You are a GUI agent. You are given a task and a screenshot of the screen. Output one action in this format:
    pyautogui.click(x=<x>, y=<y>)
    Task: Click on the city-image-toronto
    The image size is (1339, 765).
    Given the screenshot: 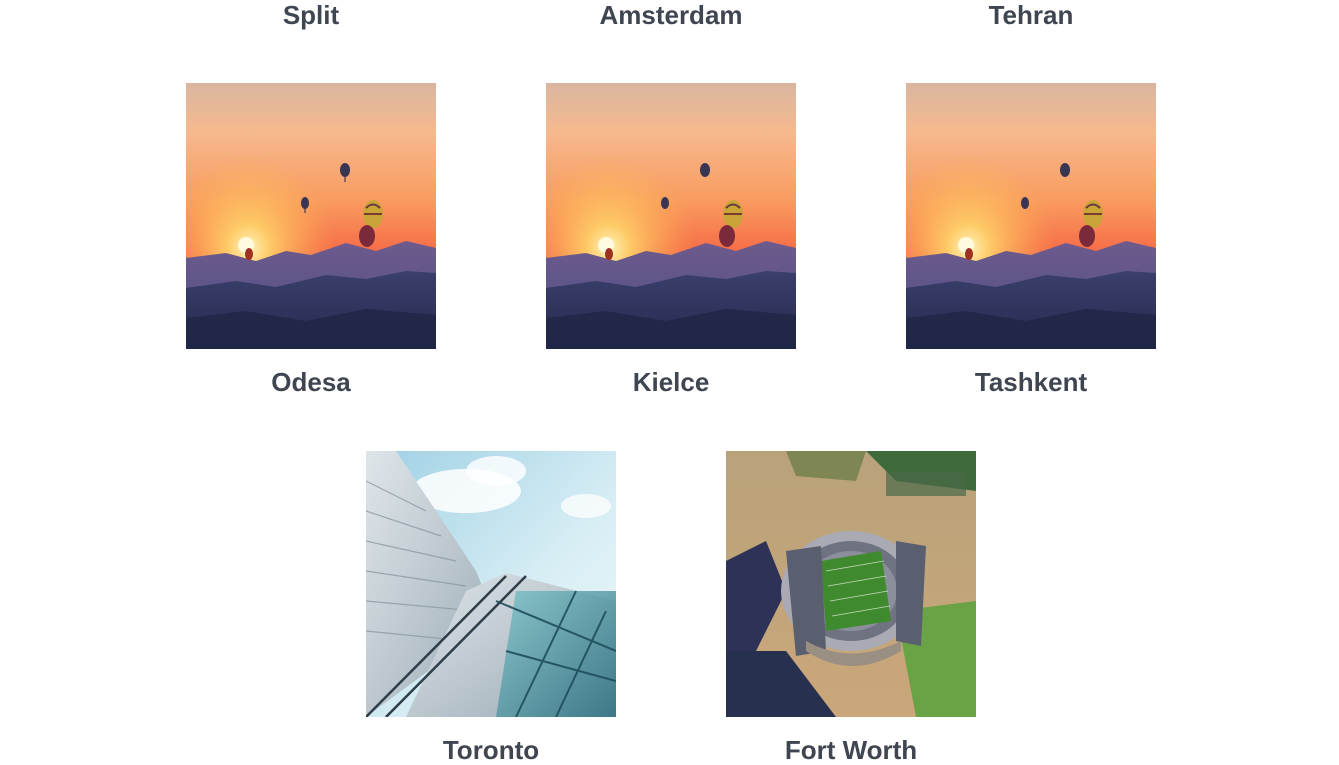 What is the action you would take?
    pyautogui.click(x=491, y=584)
    